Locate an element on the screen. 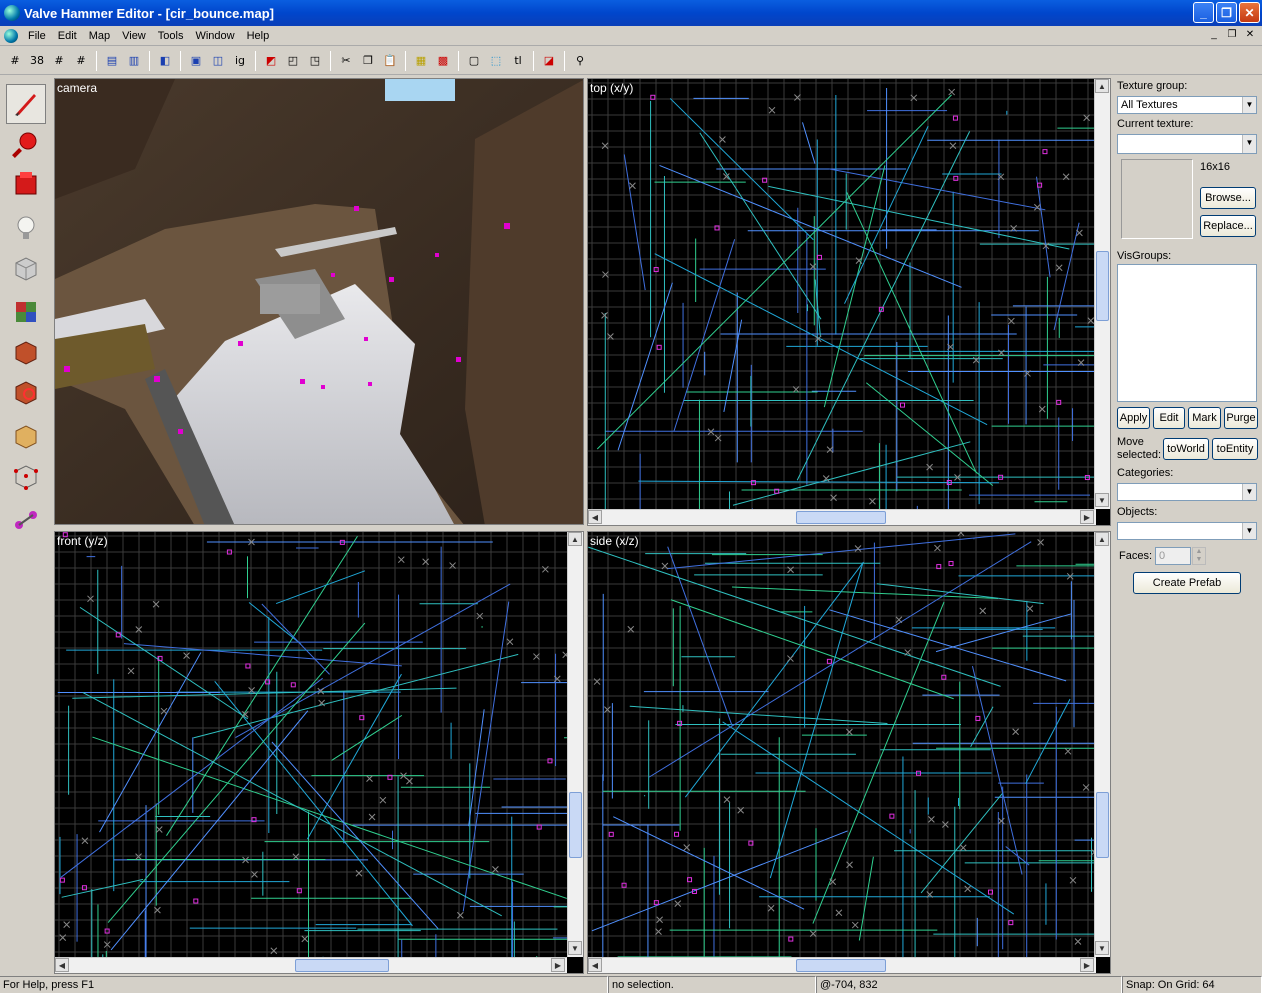 The image size is (1262, 993). select-by-handles-icon: ⬚ is located at coordinates (496, 61).